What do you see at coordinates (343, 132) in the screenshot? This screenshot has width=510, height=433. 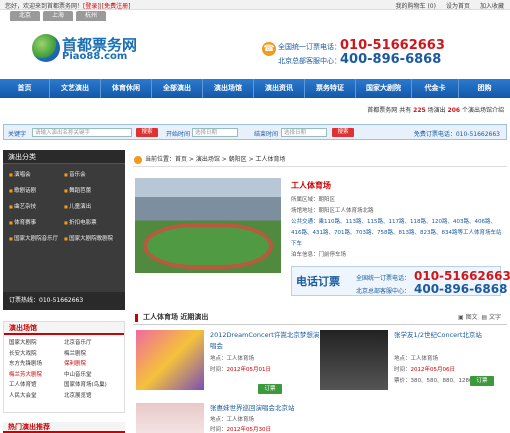 I see `date-search-button: 搜索` at bounding box center [343, 132].